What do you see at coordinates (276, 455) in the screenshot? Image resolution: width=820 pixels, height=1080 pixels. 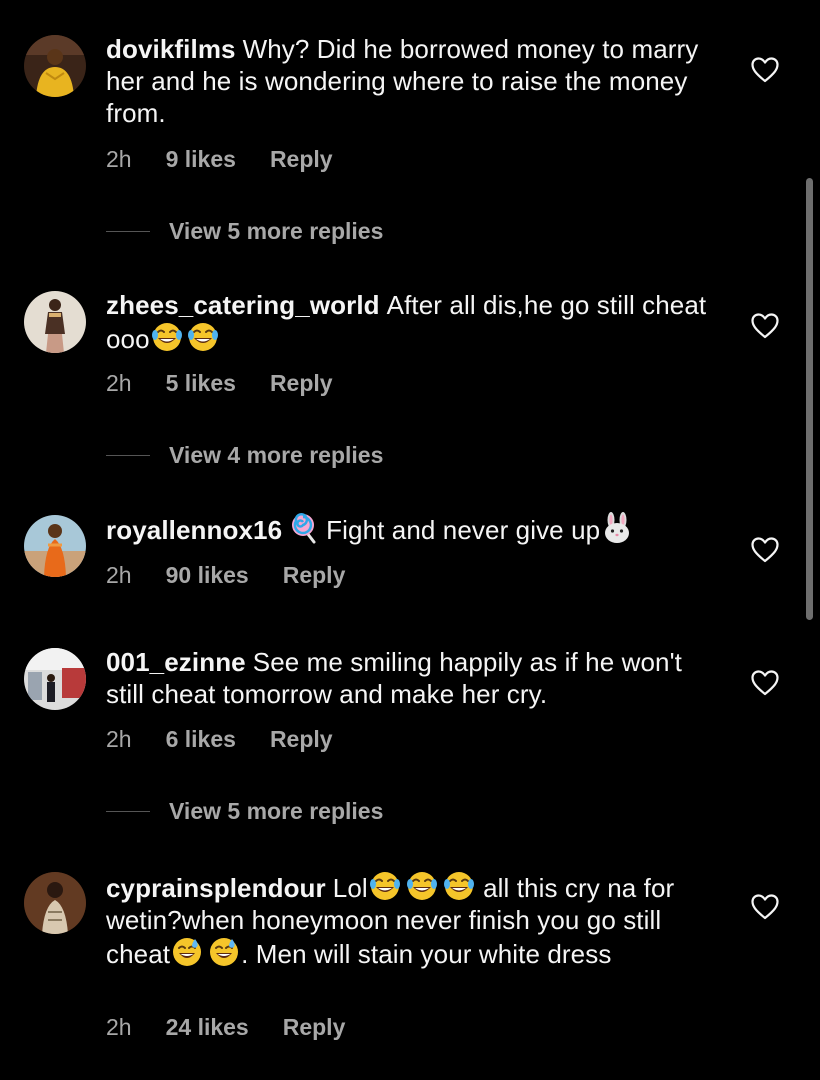 I see `view-replies-label: View 4 more replies` at bounding box center [276, 455].